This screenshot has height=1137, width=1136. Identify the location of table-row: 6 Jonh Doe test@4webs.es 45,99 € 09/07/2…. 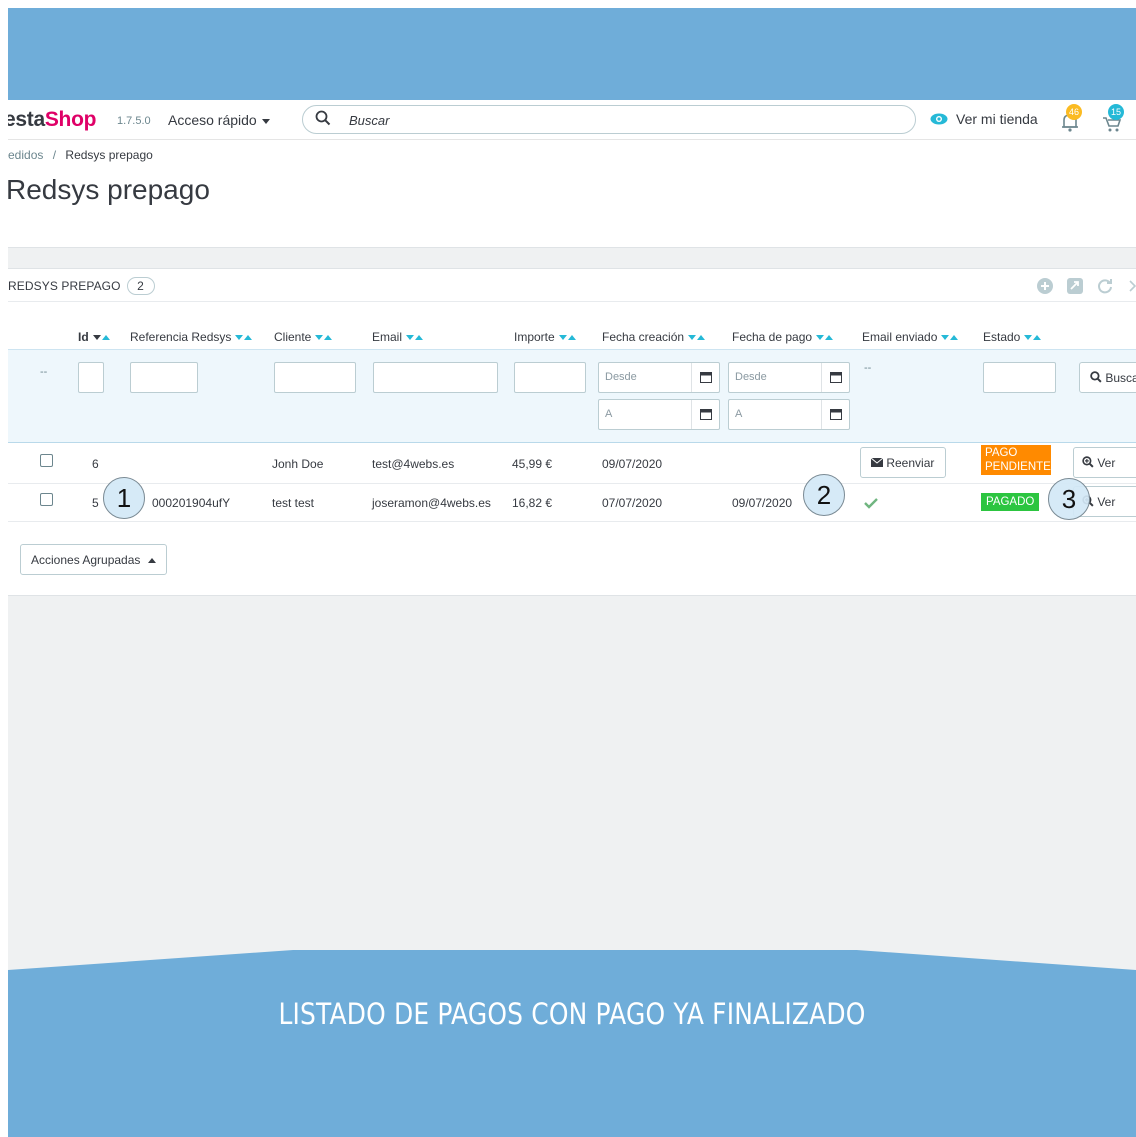
(572, 463).